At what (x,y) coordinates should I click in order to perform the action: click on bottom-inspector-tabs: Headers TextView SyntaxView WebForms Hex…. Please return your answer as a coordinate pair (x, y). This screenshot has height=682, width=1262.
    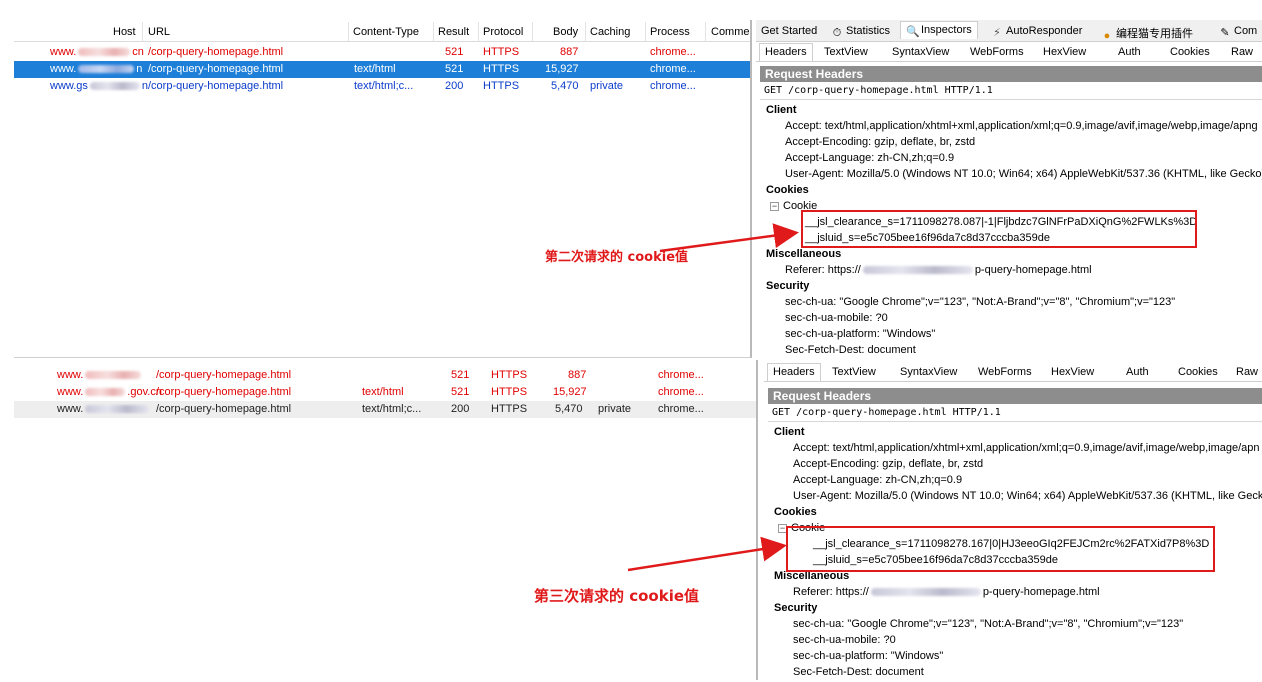
    Looking at the image, I should click on (1013, 372).